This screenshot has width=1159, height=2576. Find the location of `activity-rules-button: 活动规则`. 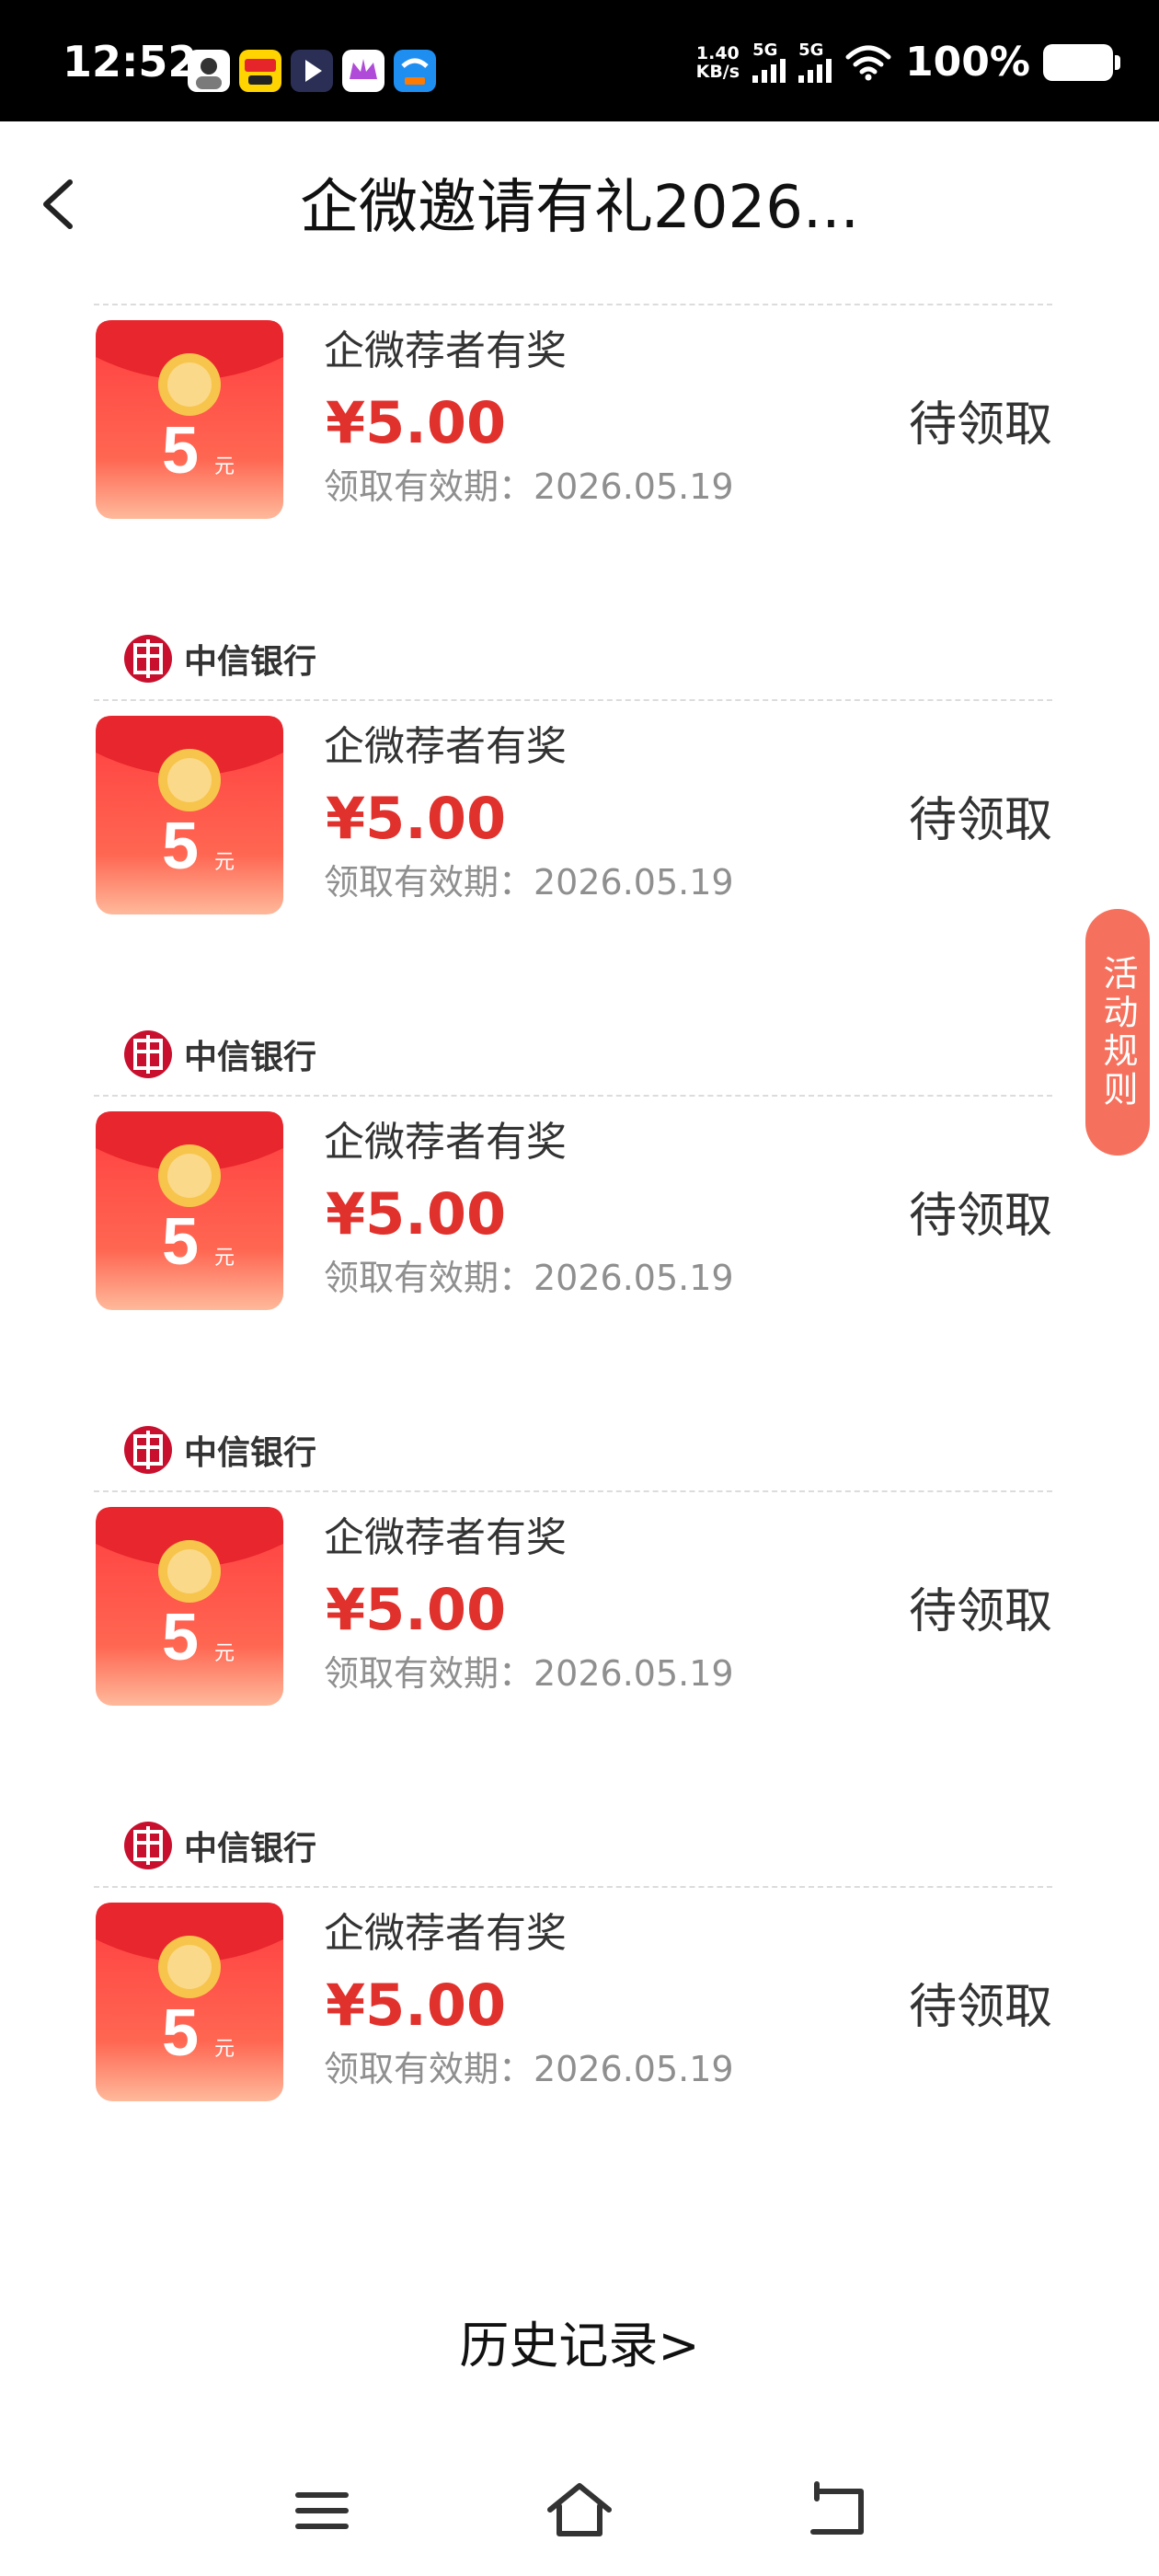

activity-rules-button: 活动规则 is located at coordinates (1117, 1032).